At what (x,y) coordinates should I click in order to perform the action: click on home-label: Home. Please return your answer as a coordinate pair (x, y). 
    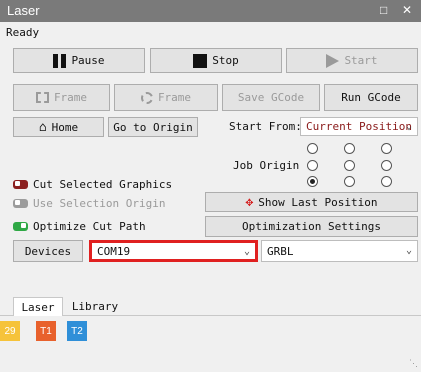
    Looking at the image, I should click on (65, 127).